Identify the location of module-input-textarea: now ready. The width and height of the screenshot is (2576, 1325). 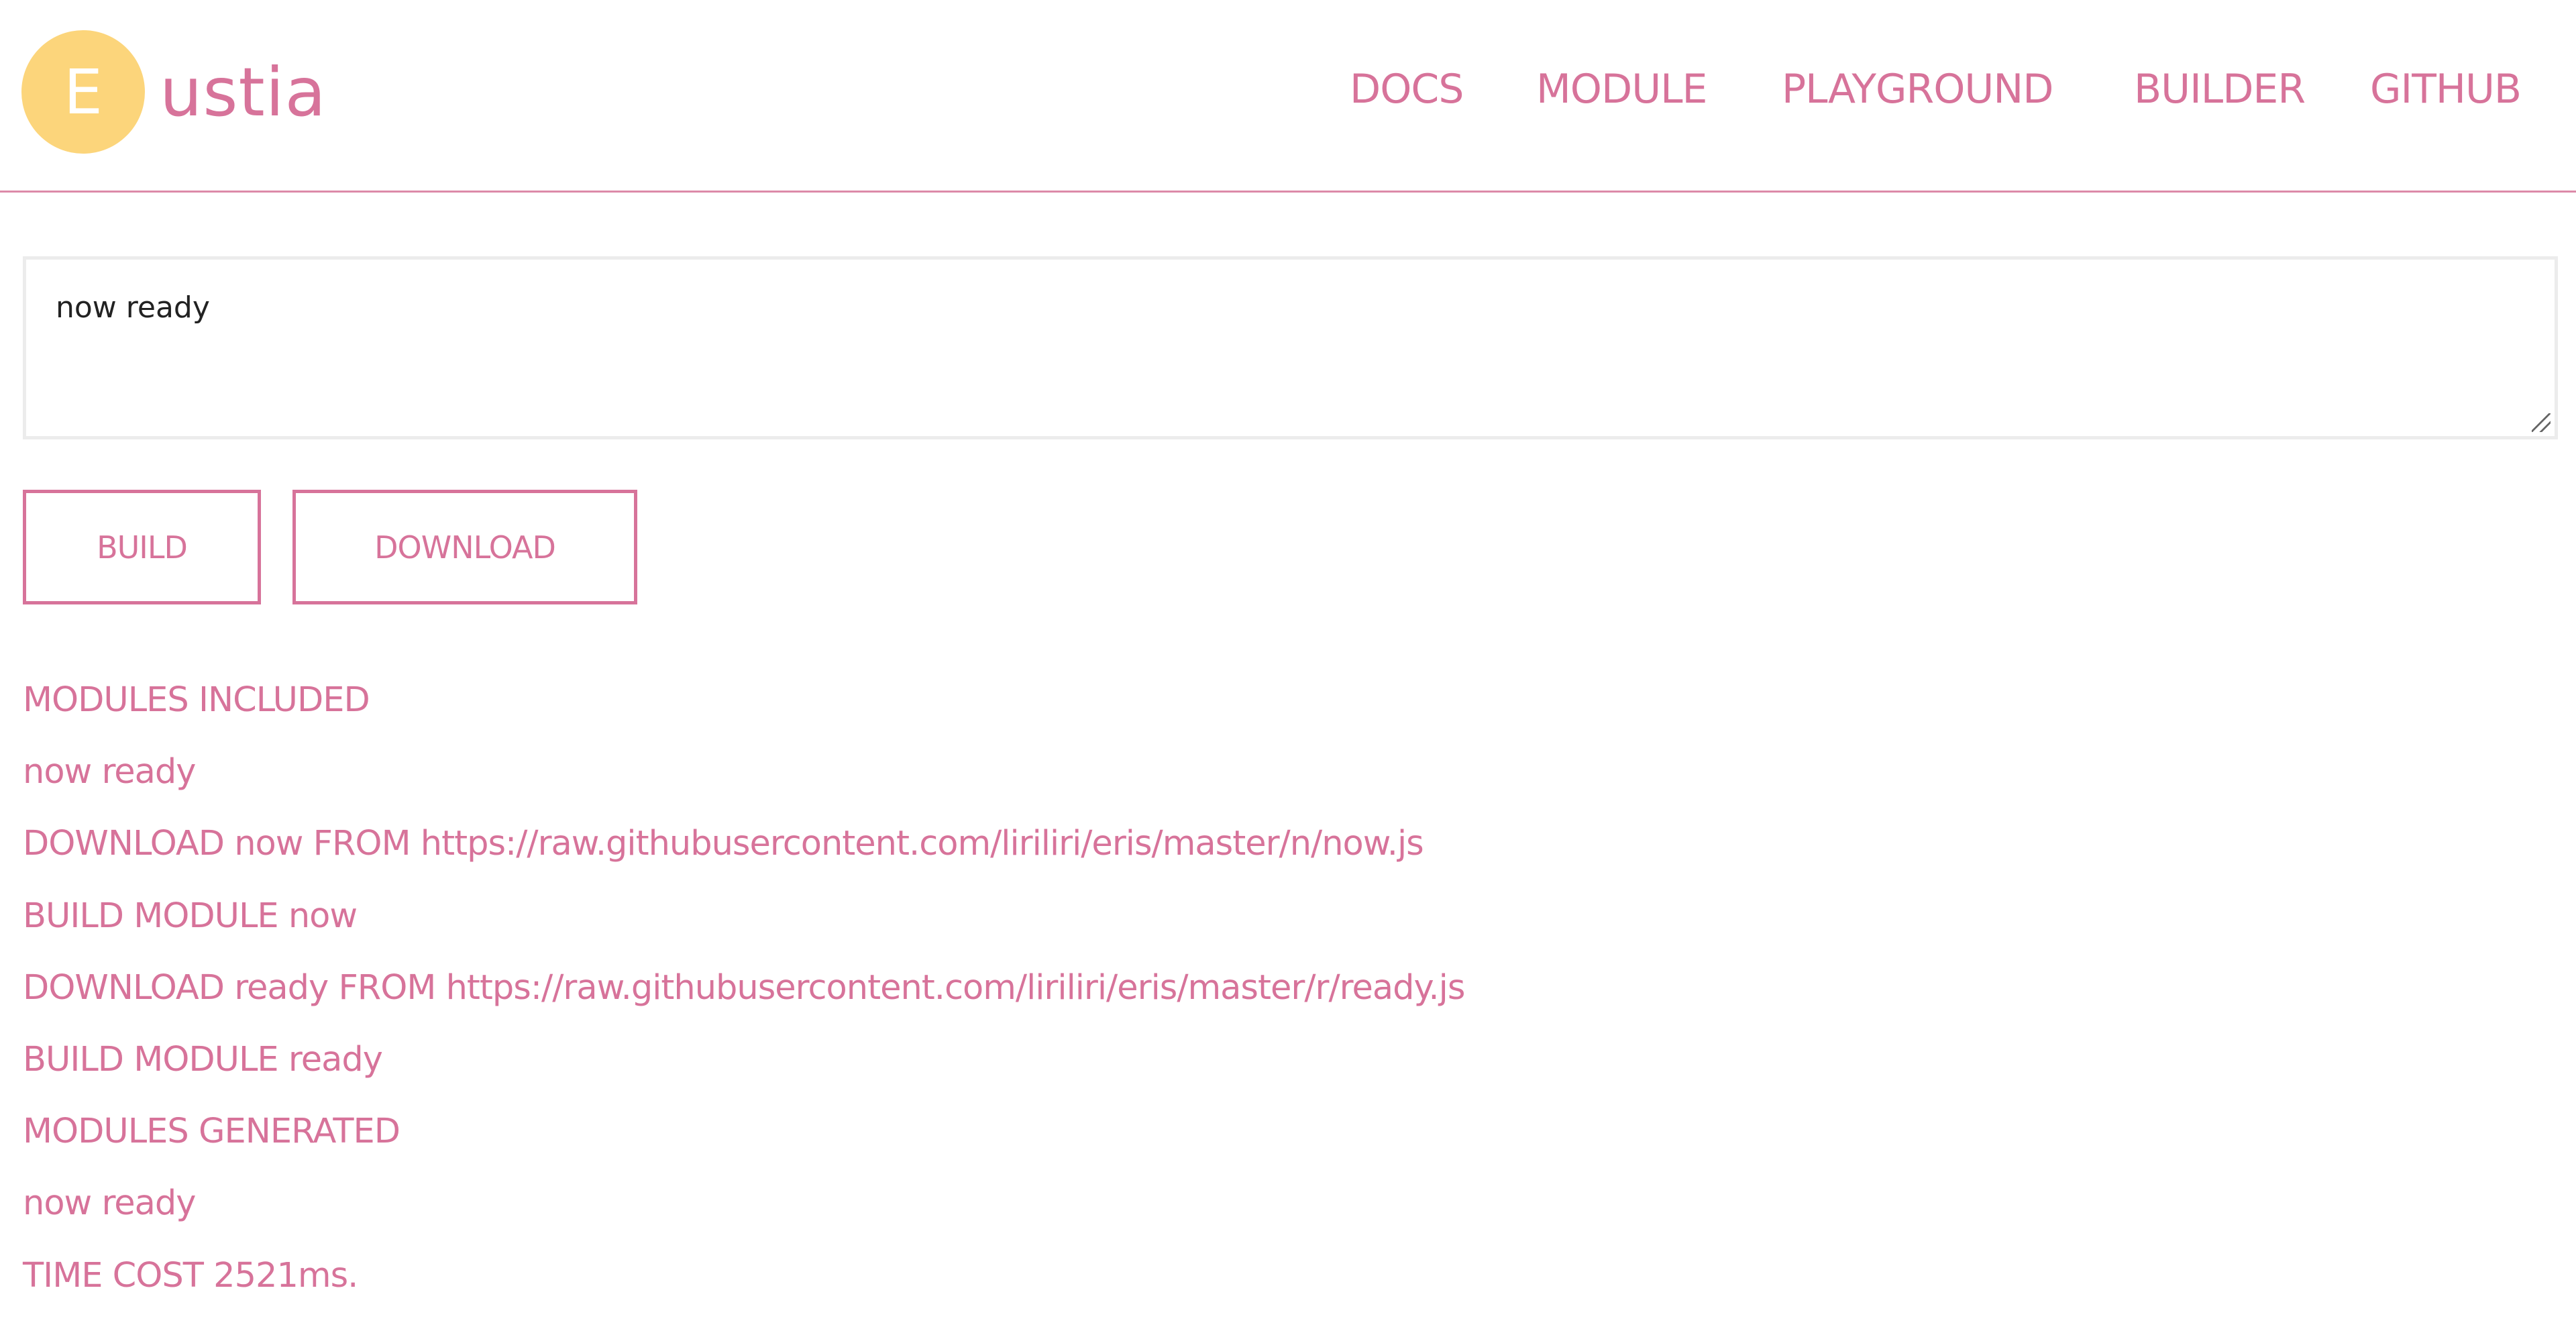
(1290, 347).